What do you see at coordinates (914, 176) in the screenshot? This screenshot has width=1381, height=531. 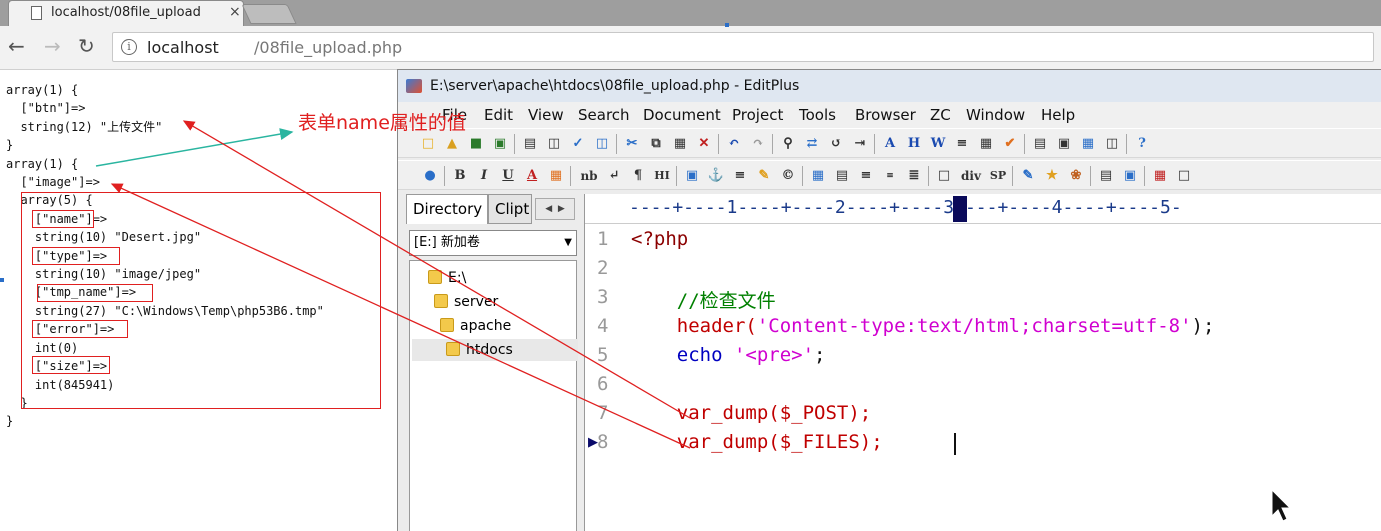 I see `list-icon: ≣` at bounding box center [914, 176].